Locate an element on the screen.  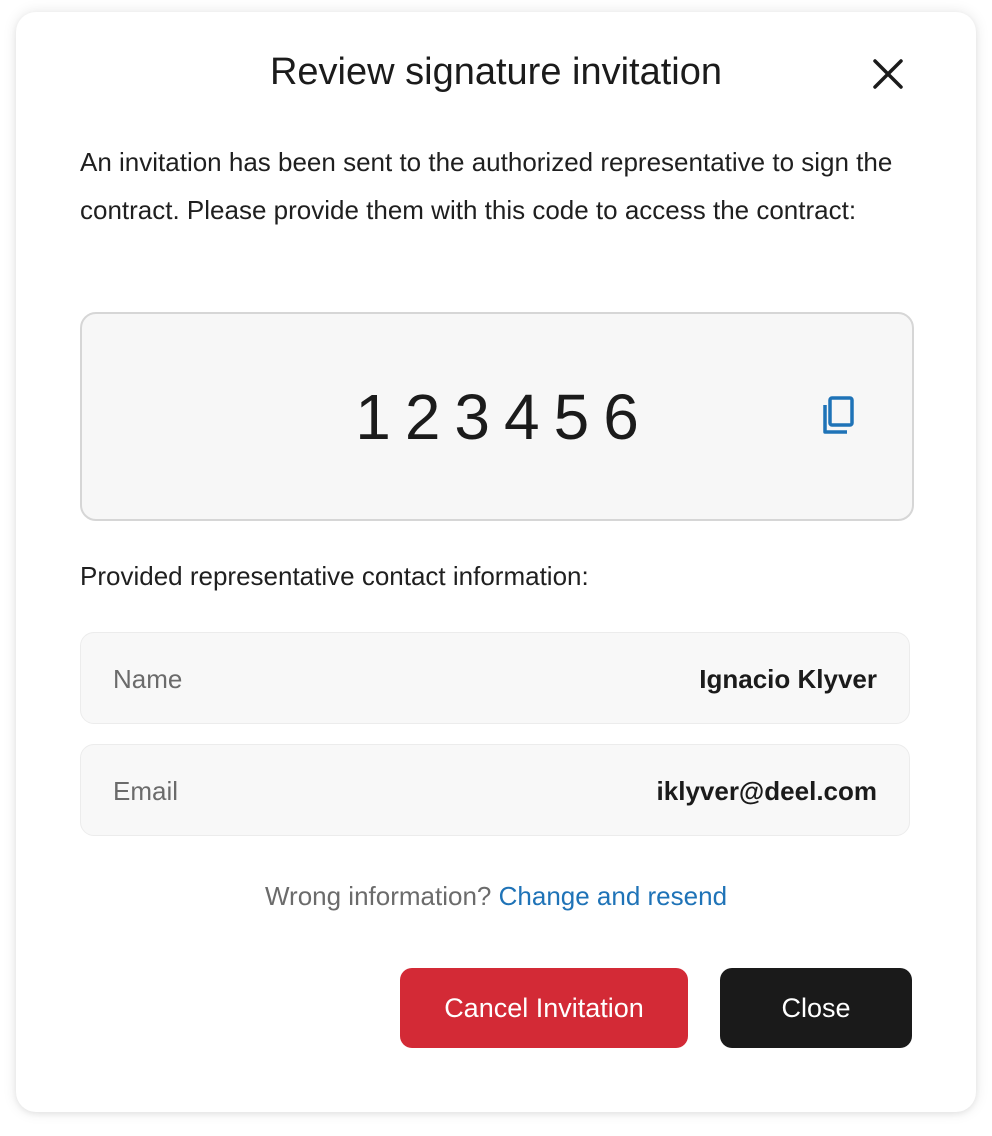
close-icon is located at coordinates (888, 74).